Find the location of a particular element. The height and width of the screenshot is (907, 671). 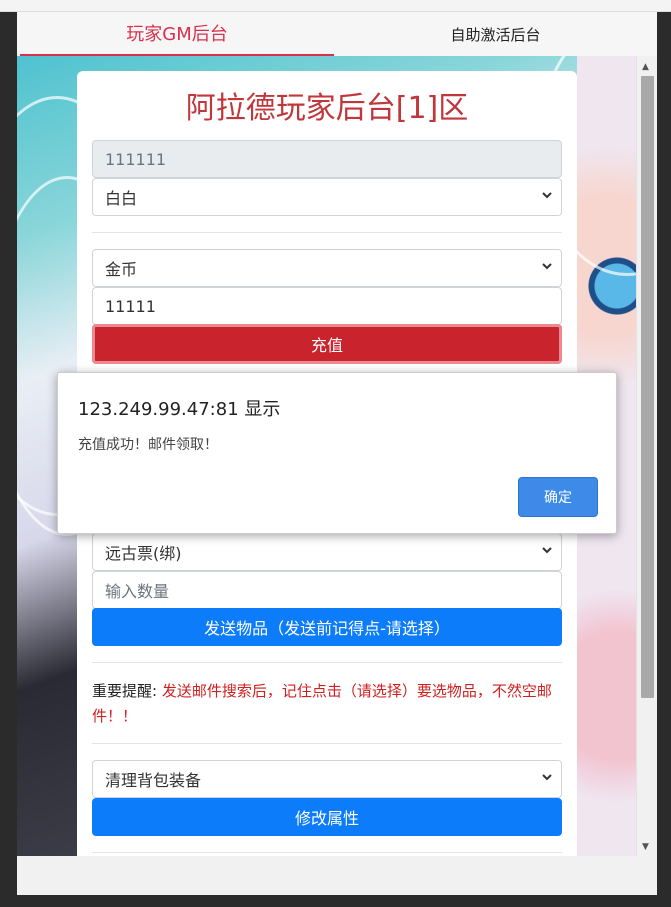

role-select: 白白 is located at coordinates (327, 197).